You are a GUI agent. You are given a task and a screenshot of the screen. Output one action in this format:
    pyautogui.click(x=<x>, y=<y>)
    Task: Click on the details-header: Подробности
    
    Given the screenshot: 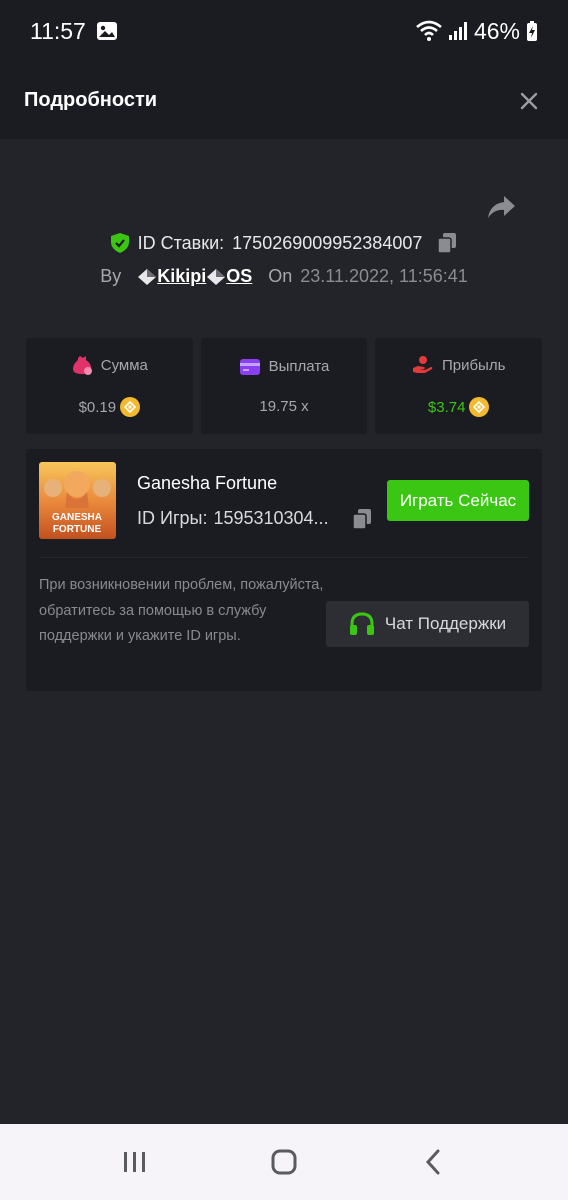 What is the action you would take?
    pyautogui.click(x=284, y=100)
    